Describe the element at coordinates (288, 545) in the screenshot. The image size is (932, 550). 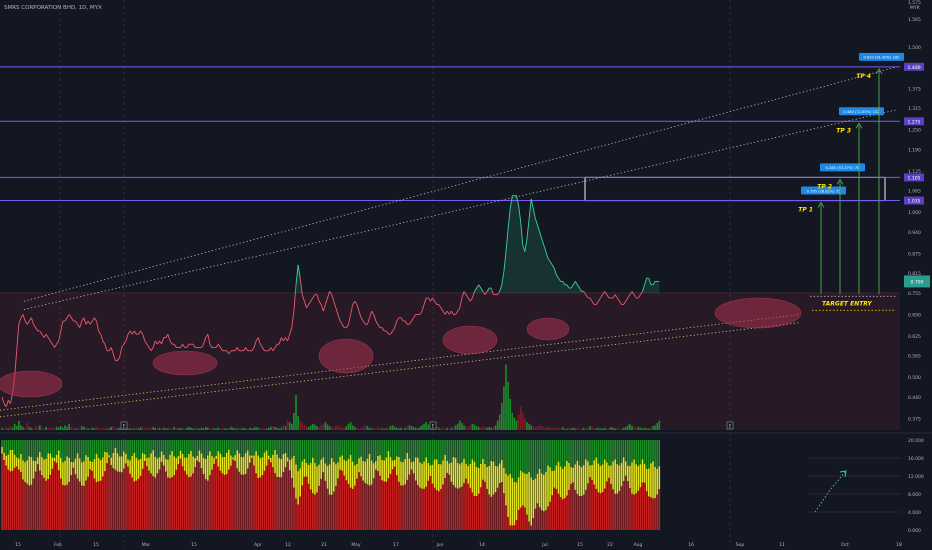
I see `time-axis-label: 12` at that location.